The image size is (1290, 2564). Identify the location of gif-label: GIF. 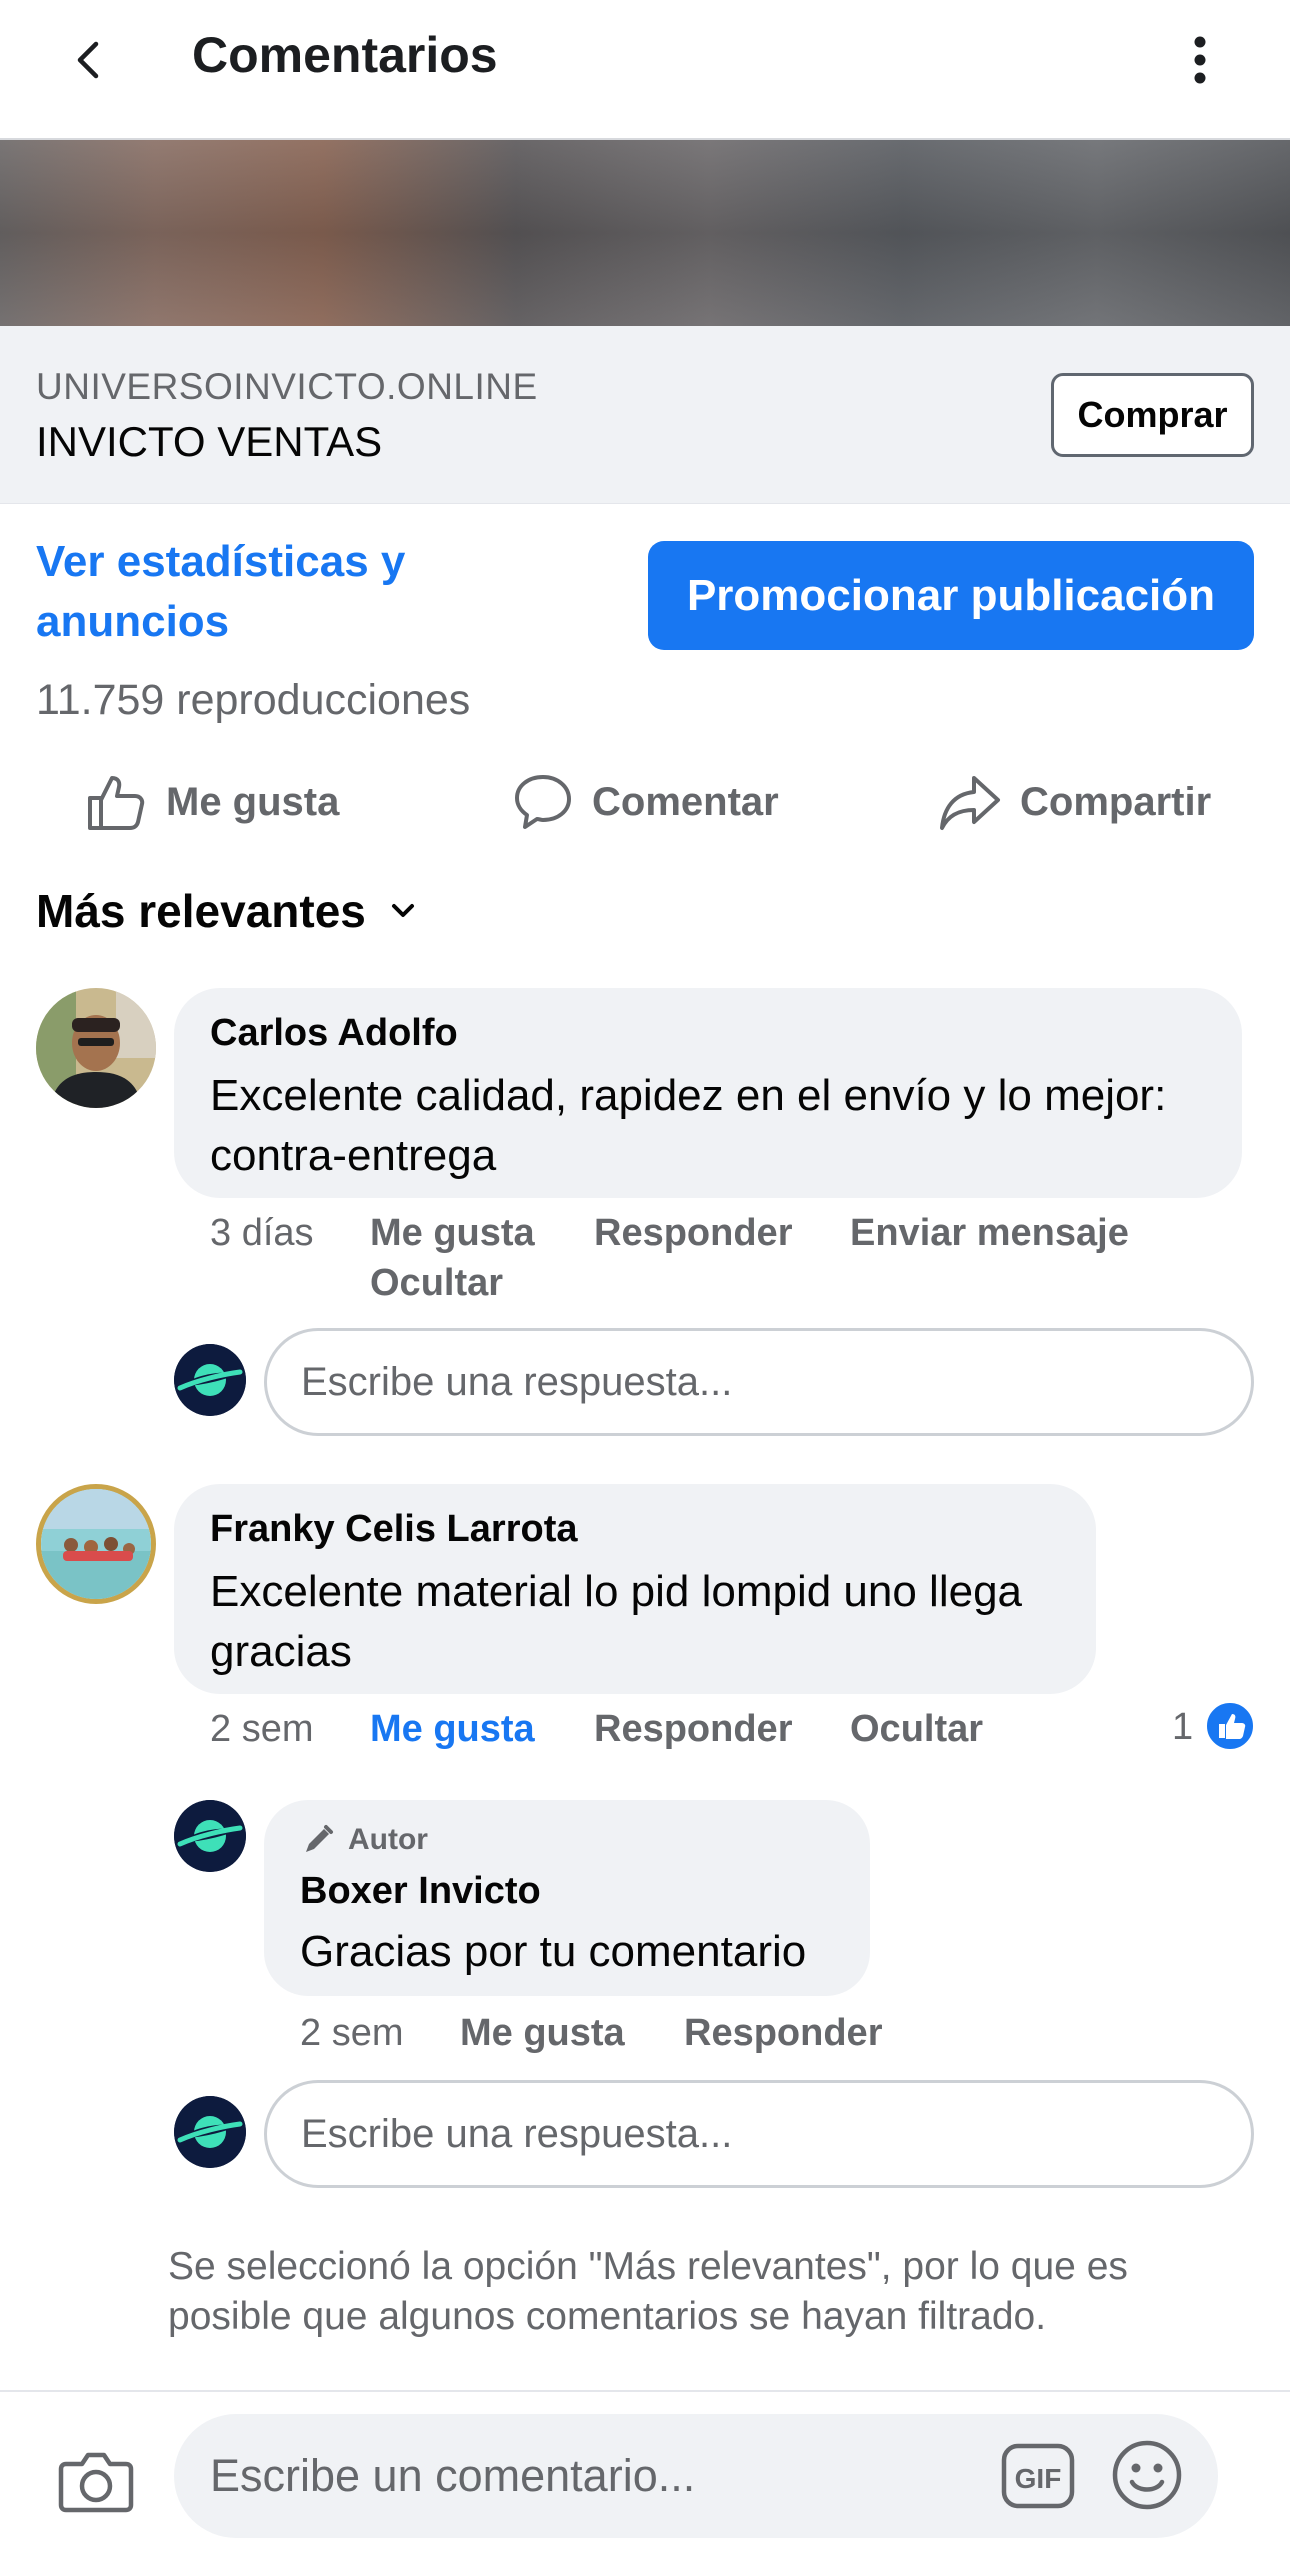
(1038, 2478).